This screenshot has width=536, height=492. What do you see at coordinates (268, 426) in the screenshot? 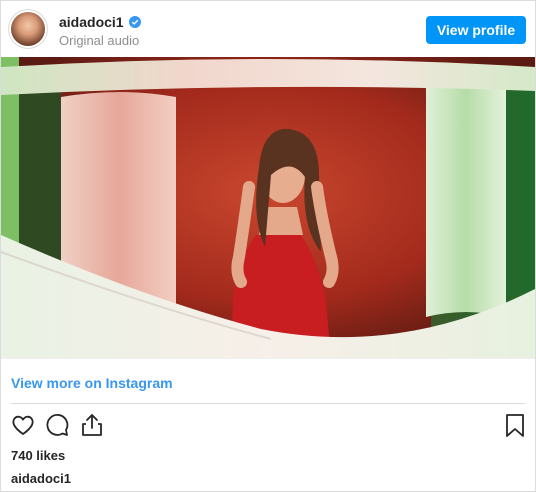
I see `action-bar` at bounding box center [268, 426].